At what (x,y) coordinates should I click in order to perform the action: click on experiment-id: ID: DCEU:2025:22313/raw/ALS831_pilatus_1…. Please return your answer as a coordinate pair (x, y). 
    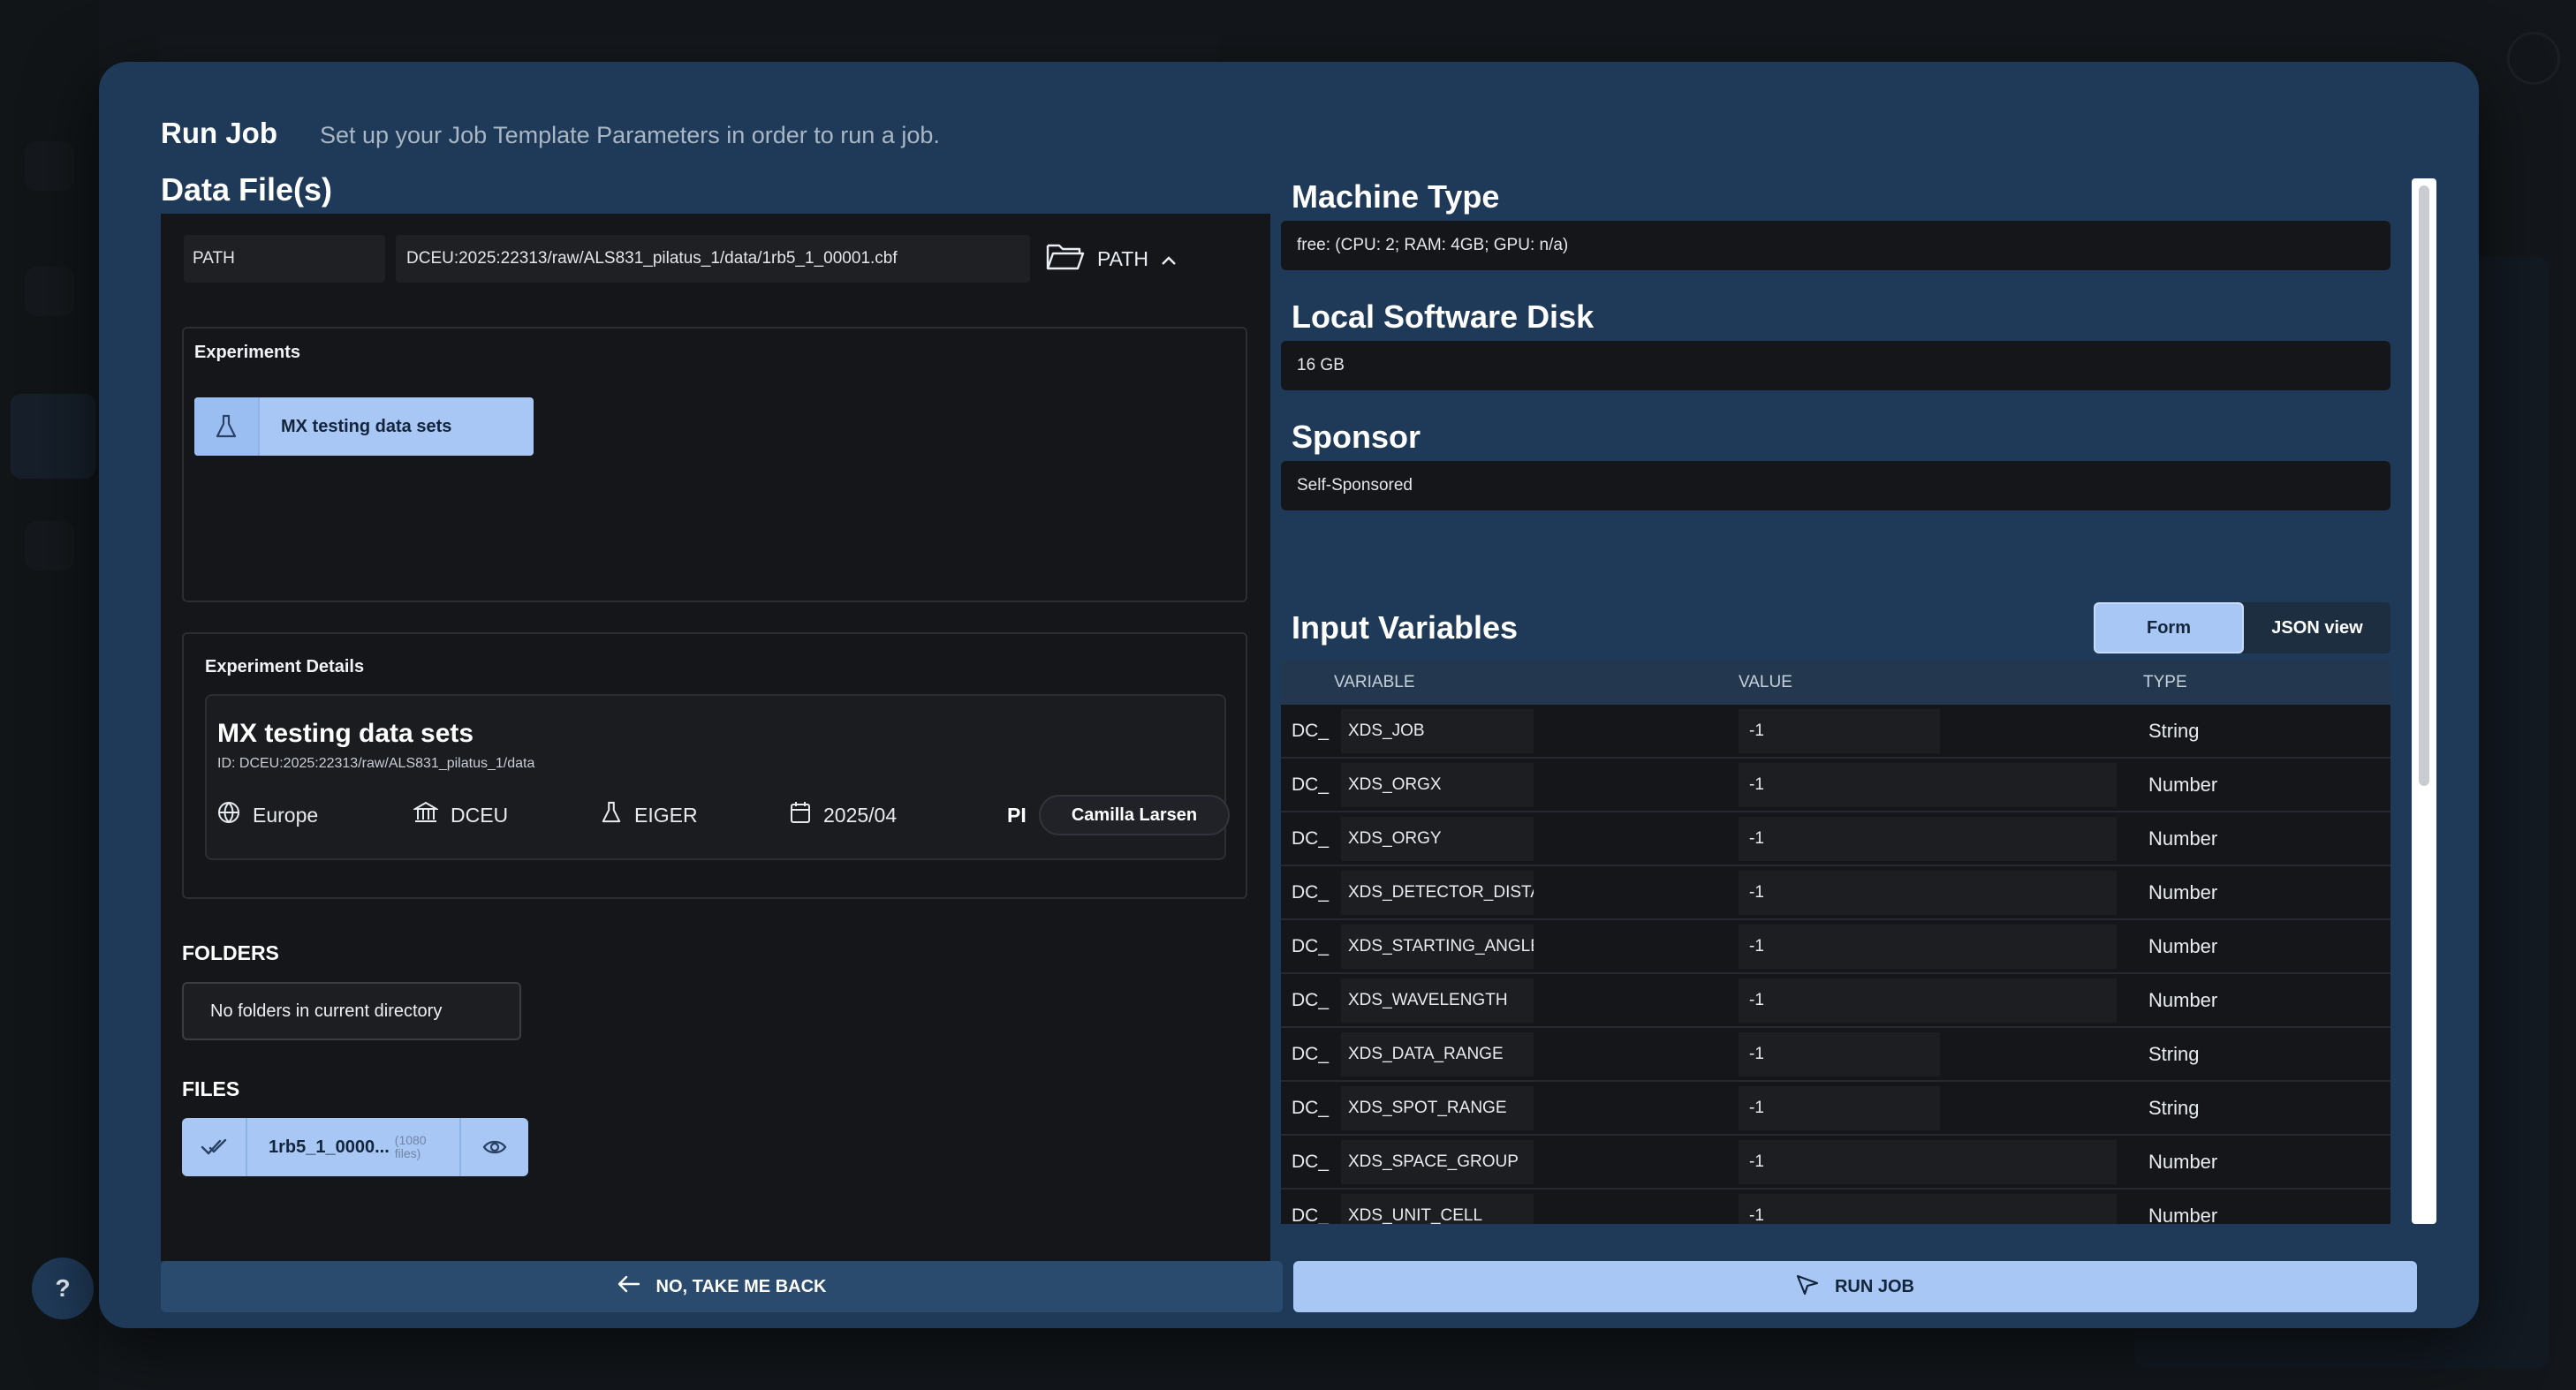
    Looking at the image, I should click on (376, 763).